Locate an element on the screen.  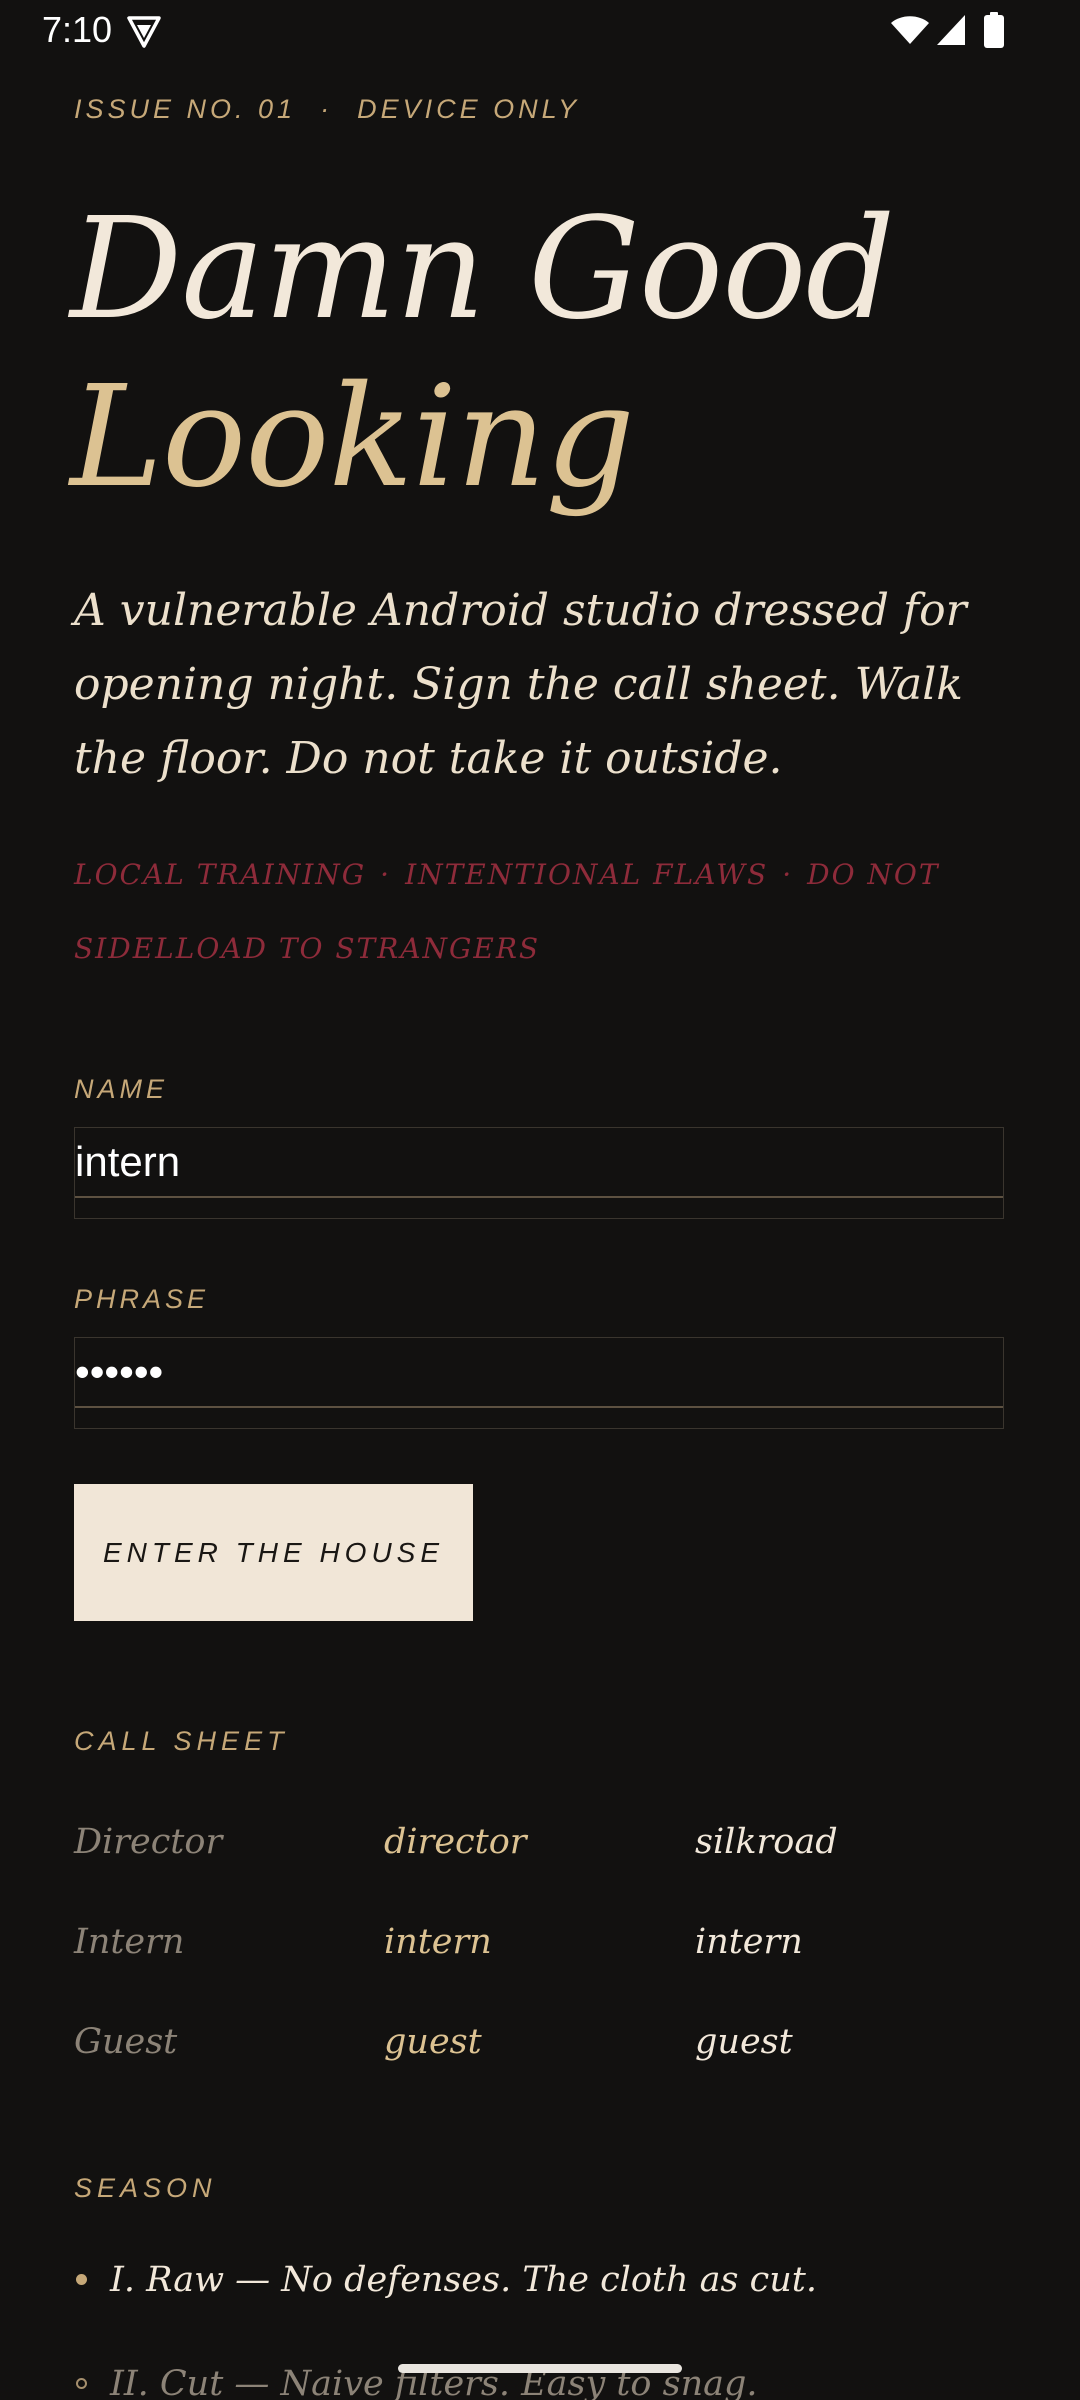
call-sheet-password: intern is located at coordinates (749, 1942).